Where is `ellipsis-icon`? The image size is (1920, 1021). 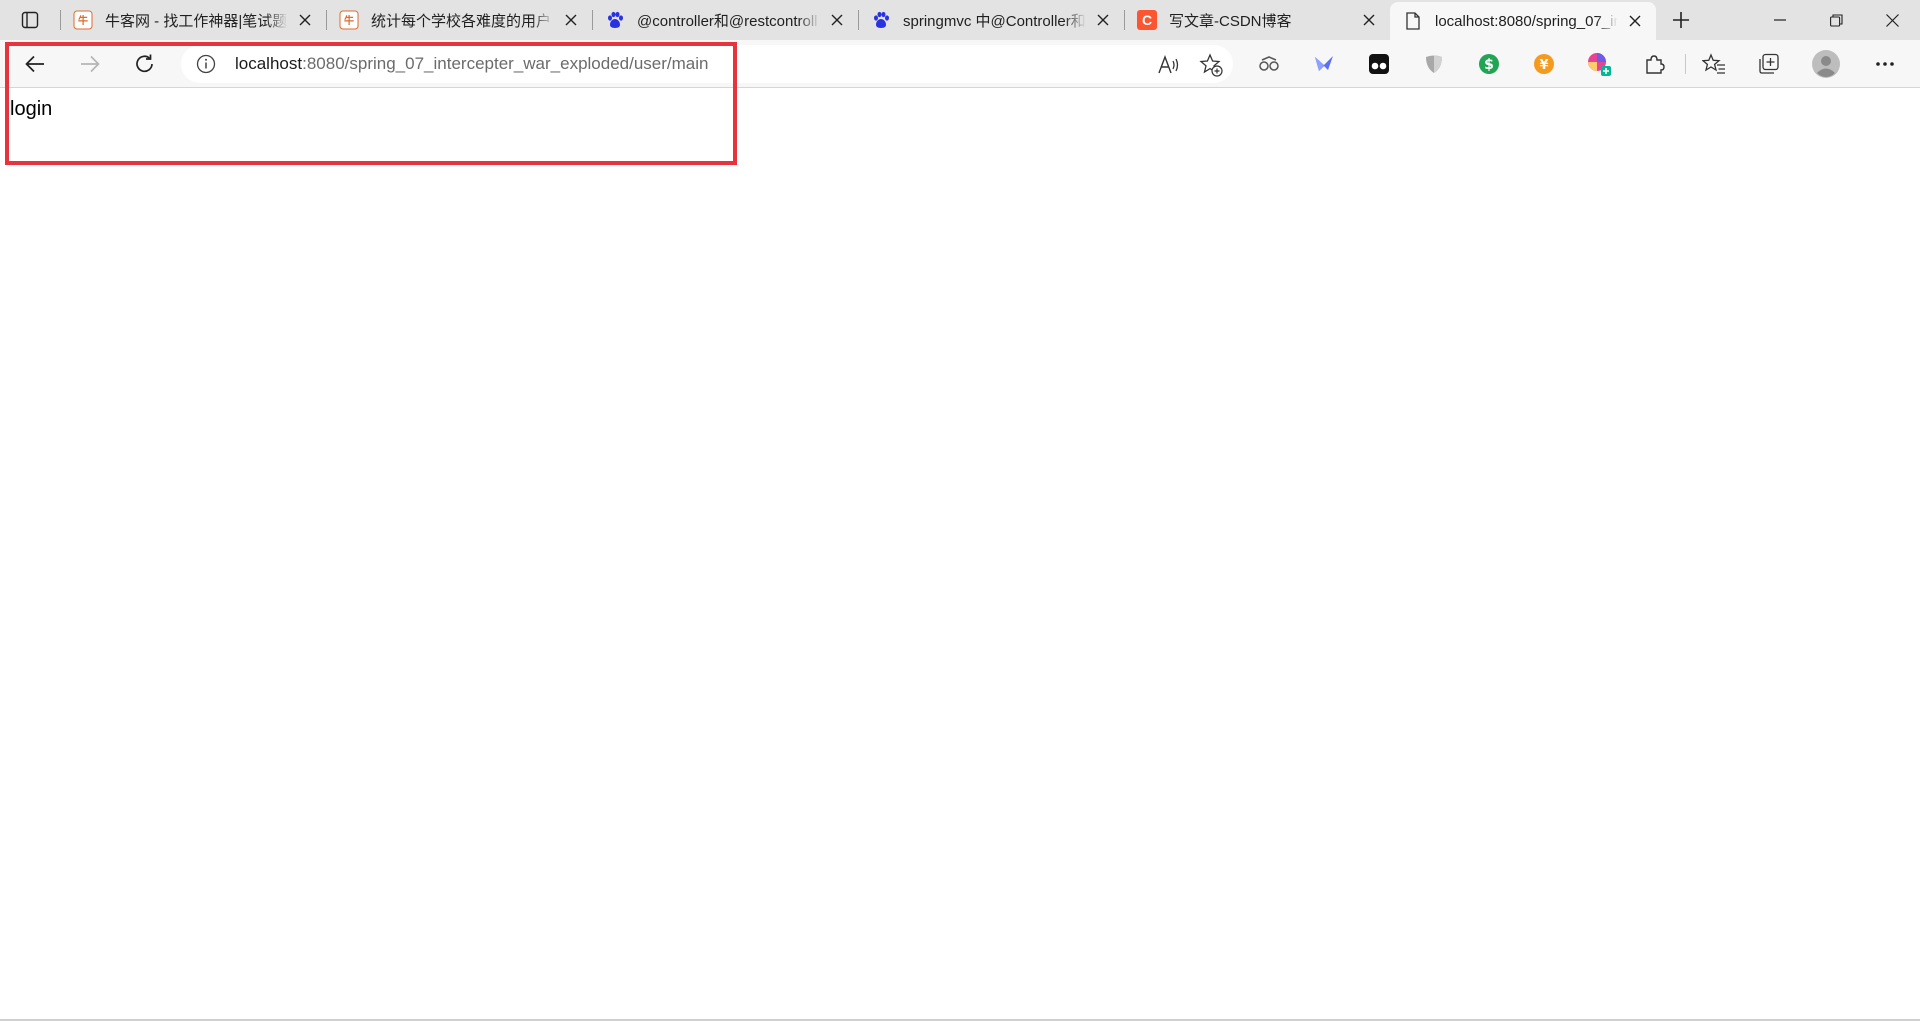 ellipsis-icon is located at coordinates (1885, 64).